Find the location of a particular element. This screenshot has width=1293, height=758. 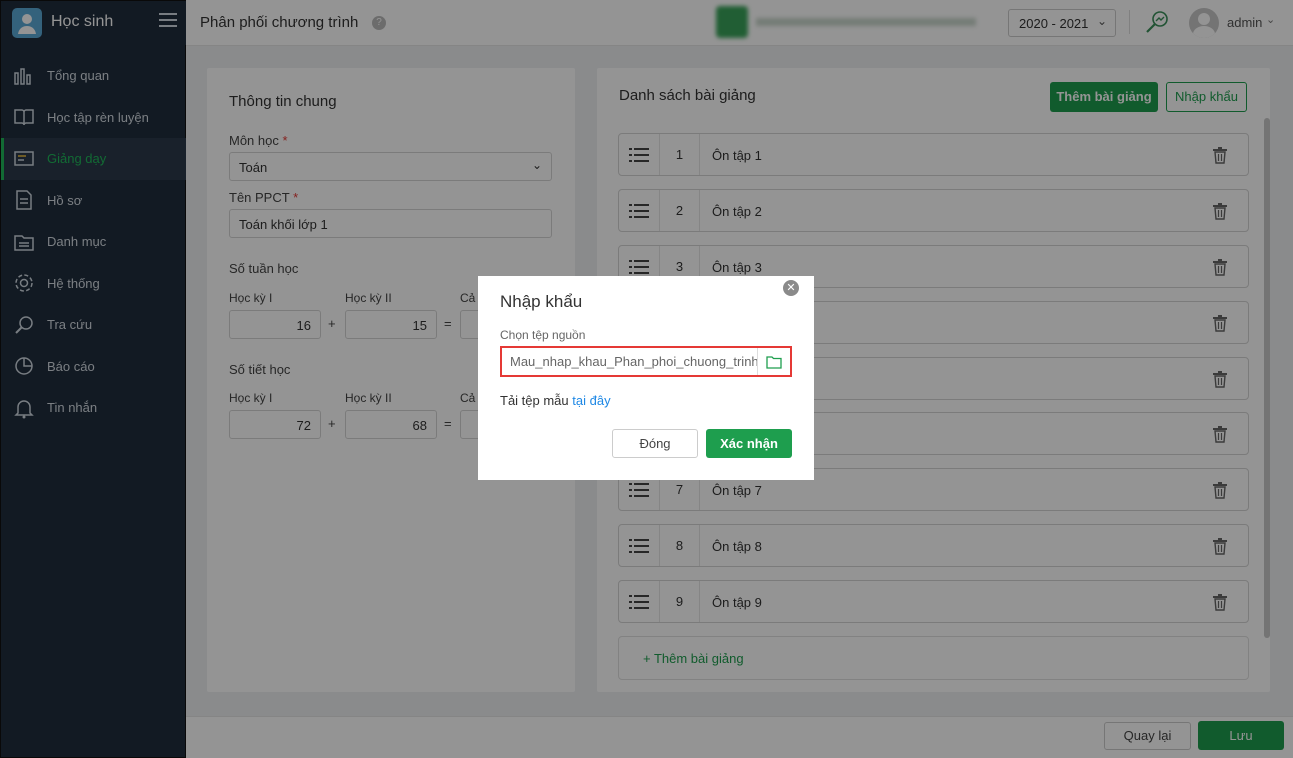

template-download-line: Tải tệp mẫu tại đây is located at coordinates (555, 400).